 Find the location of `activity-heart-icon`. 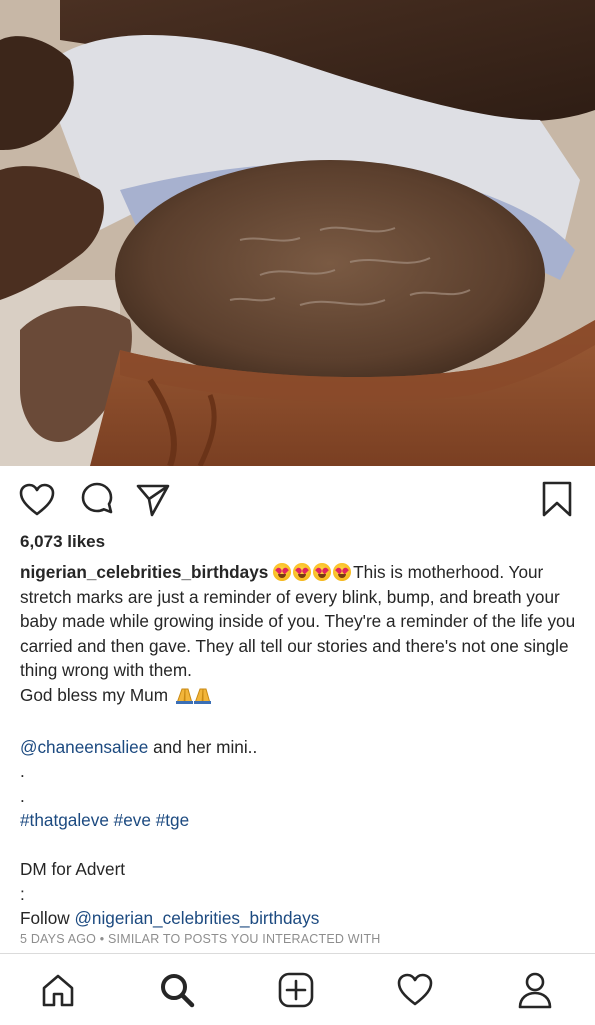

activity-heart-icon is located at coordinates (415, 990).